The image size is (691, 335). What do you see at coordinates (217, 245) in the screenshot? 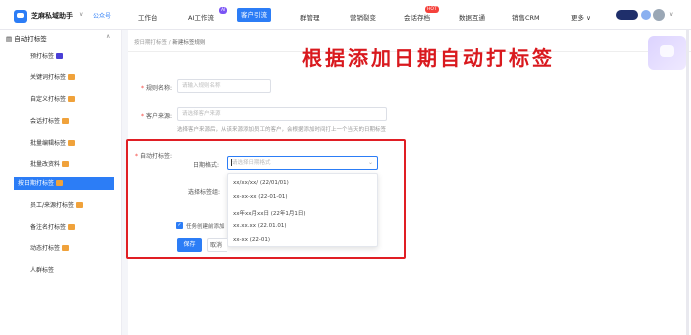
I see `cancel-button: 取消` at bounding box center [217, 245].